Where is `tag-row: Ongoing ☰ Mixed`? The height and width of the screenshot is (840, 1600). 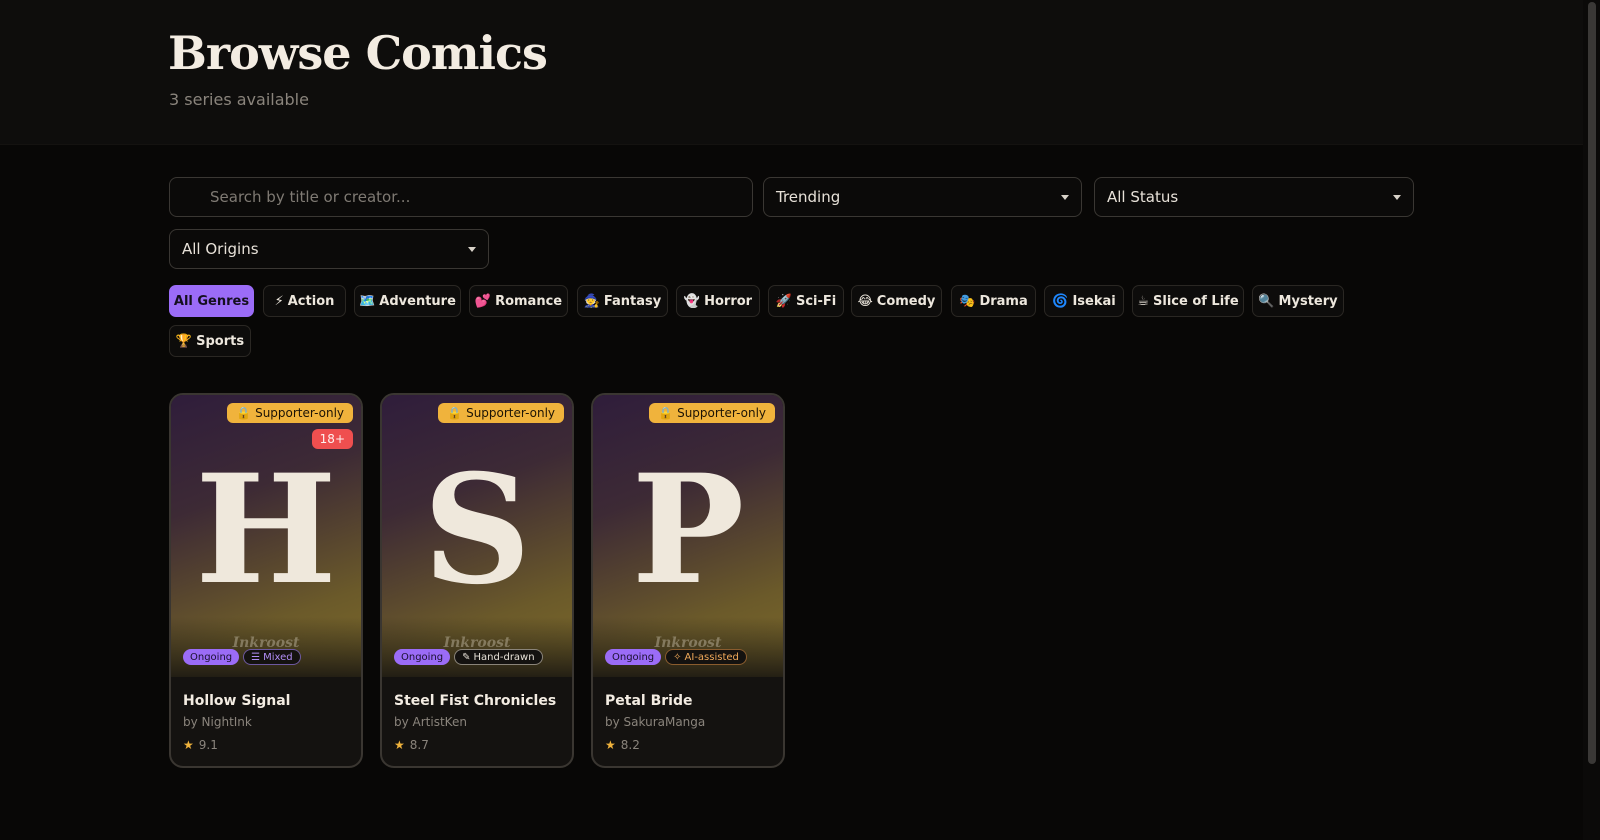
tag-row: Ongoing ☰ Mixed is located at coordinates (242, 657).